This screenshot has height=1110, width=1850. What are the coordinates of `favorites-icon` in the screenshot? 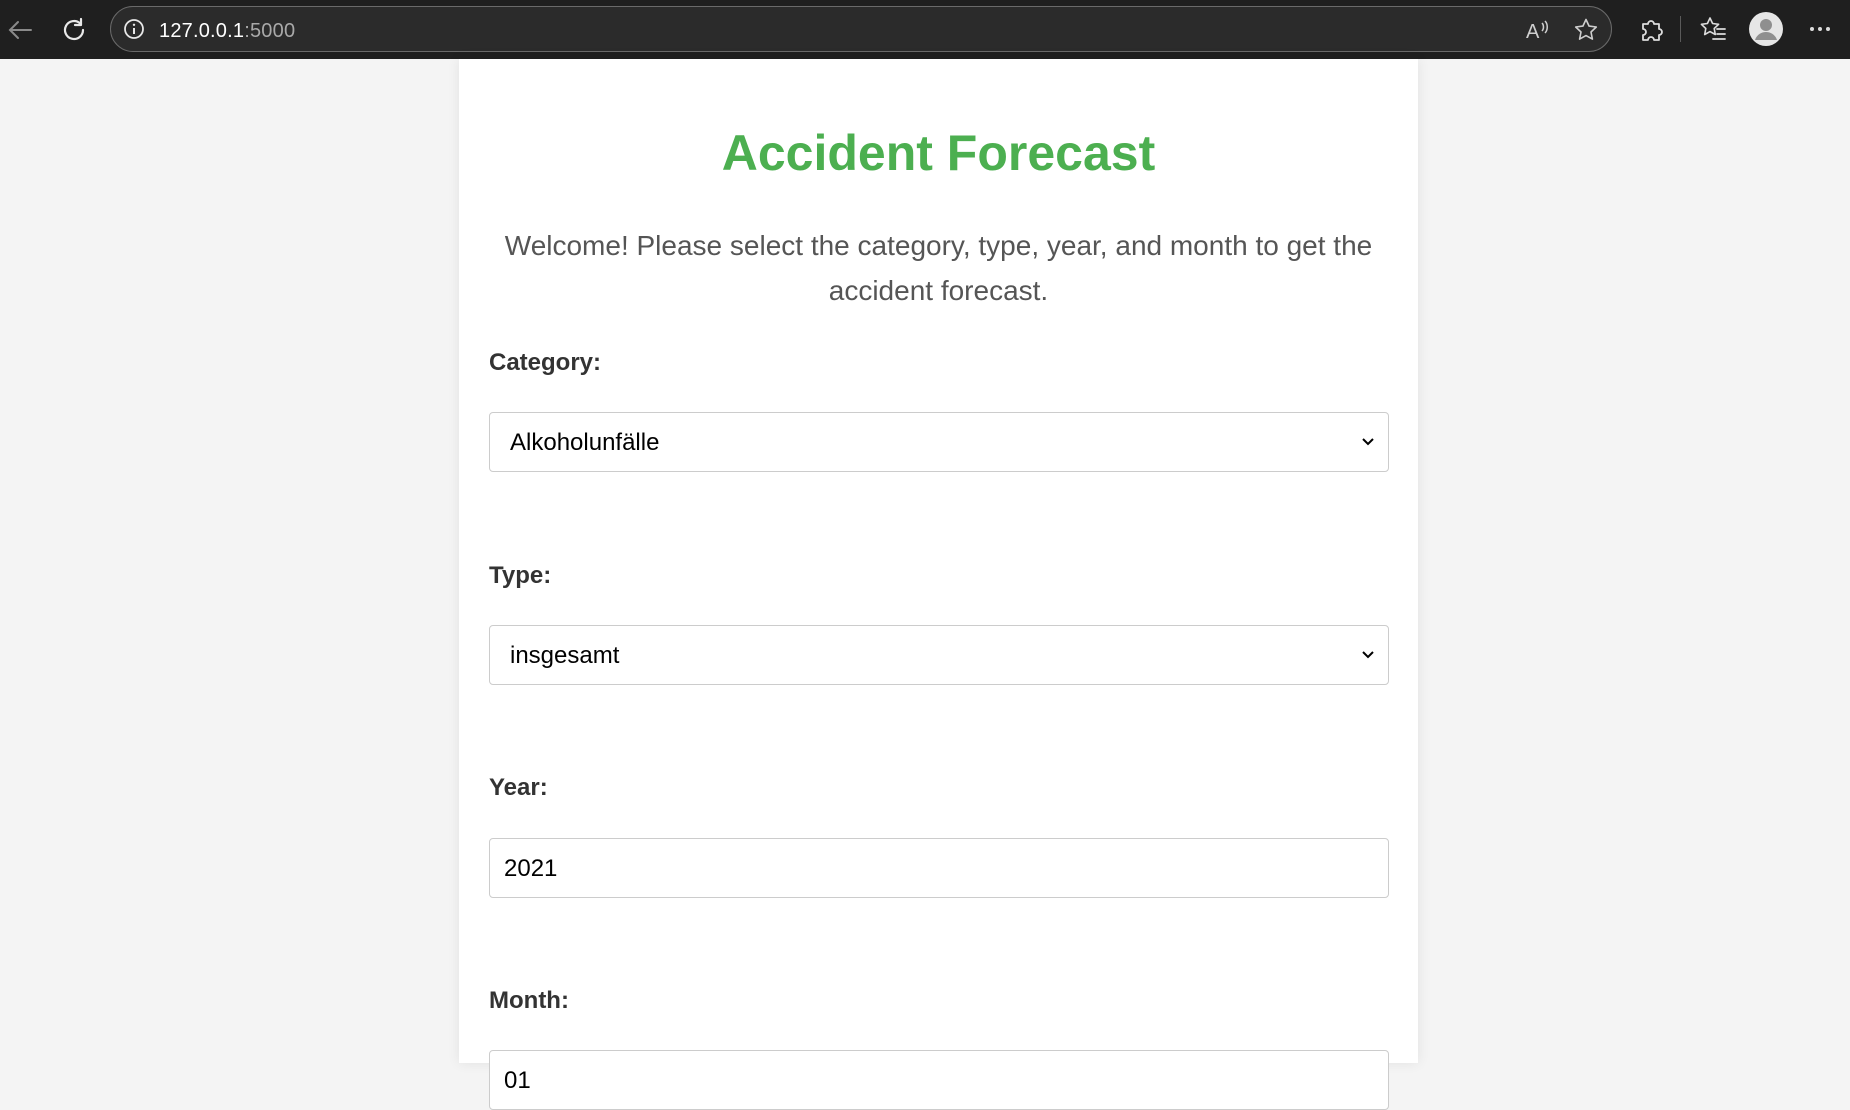 It's located at (1713, 29).